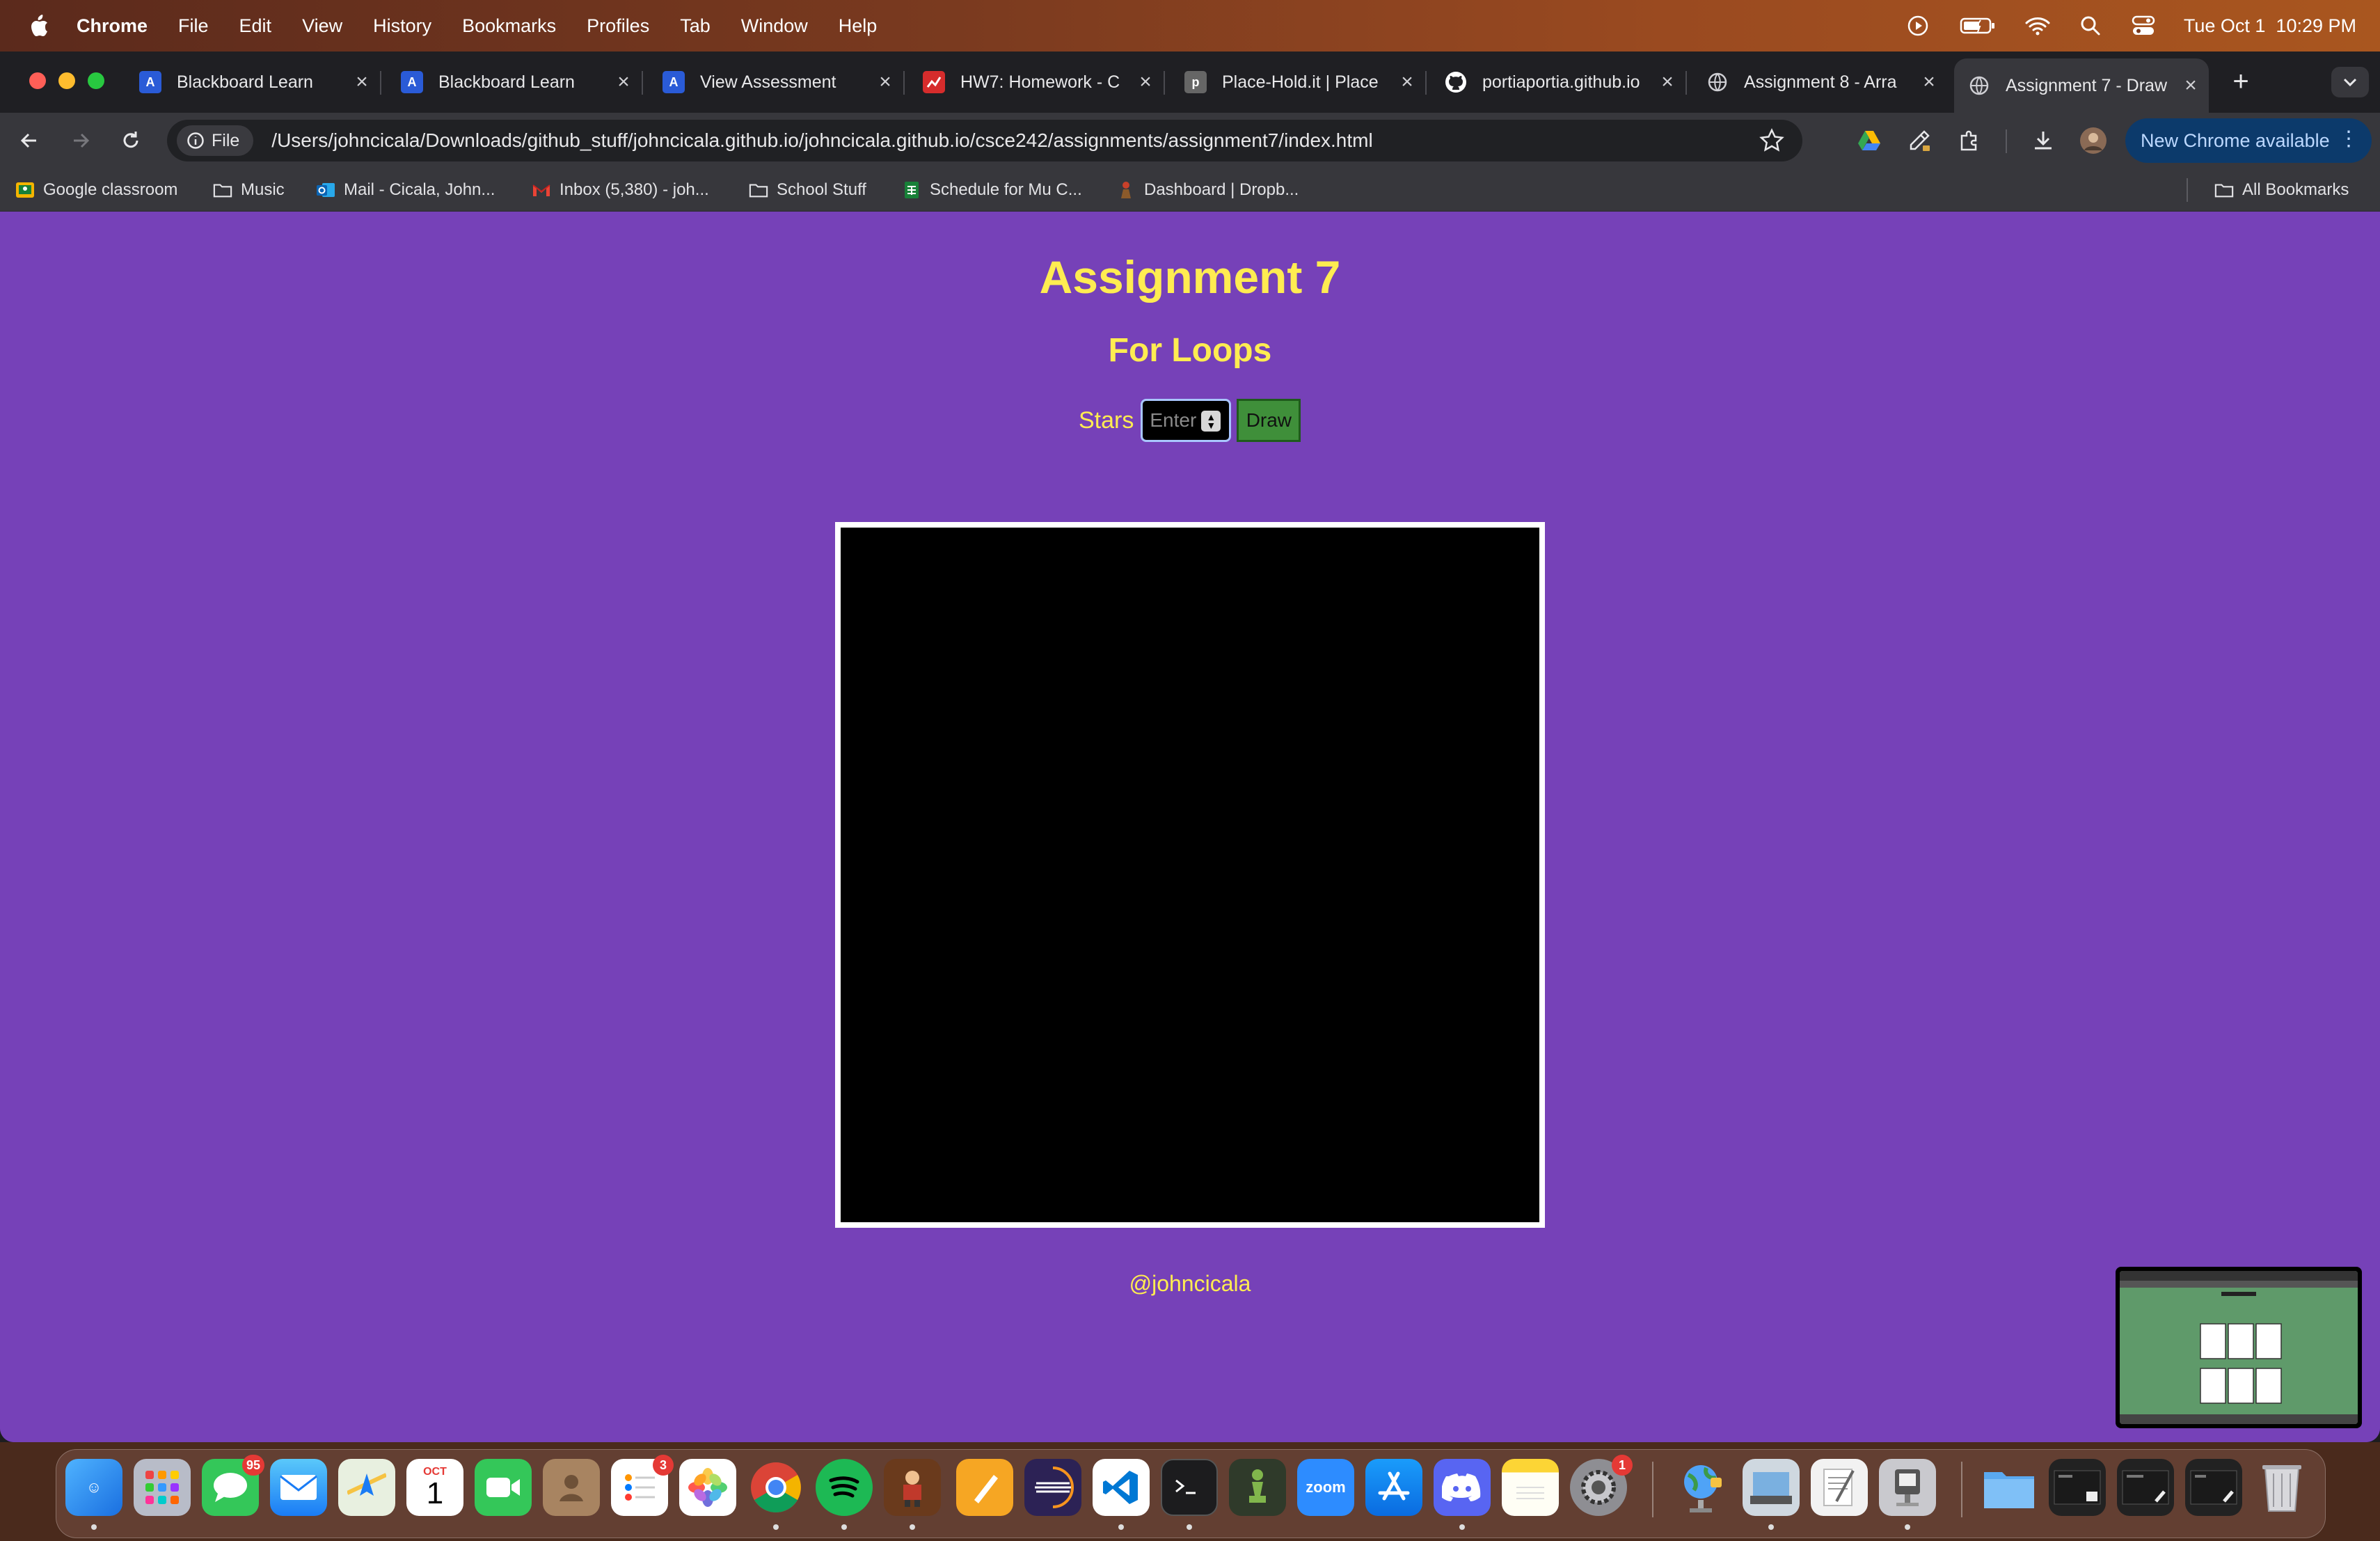 The image size is (2380, 1541). Describe the element at coordinates (1977, 25) in the screenshot. I see `battery-icon` at that location.